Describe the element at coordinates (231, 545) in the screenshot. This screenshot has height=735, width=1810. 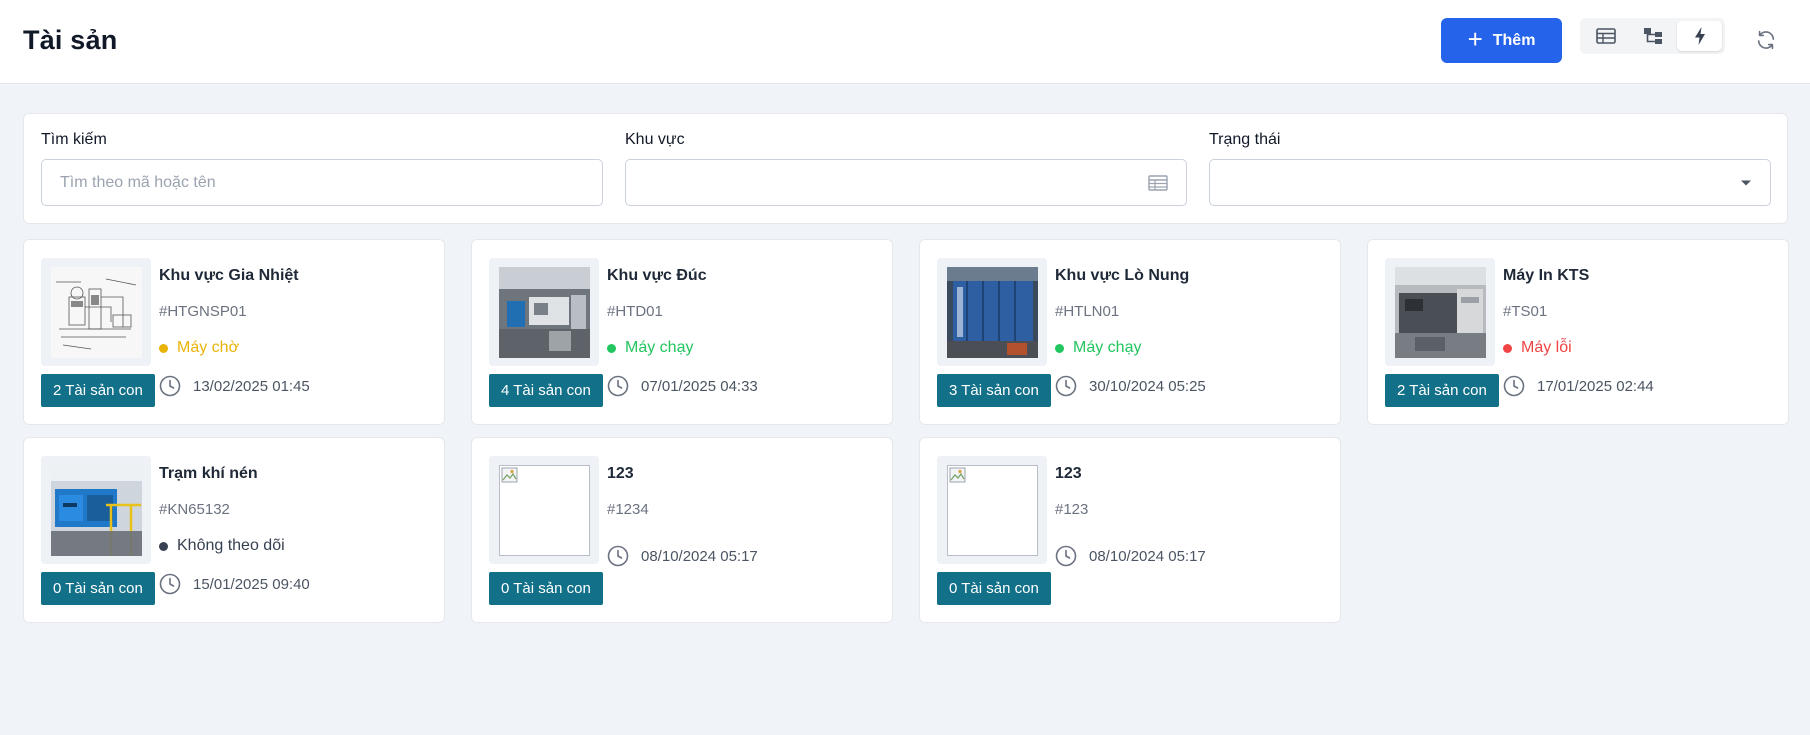
I see `asset-status-label: Không theo dõi` at that location.